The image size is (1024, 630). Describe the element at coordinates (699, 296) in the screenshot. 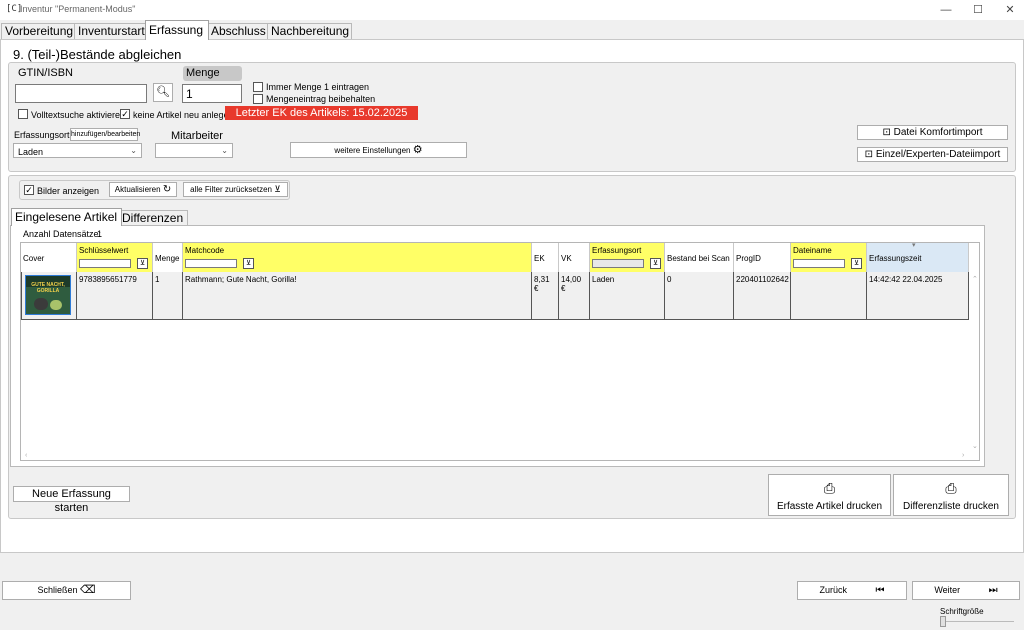

I see `row-bestand: 0` at that location.